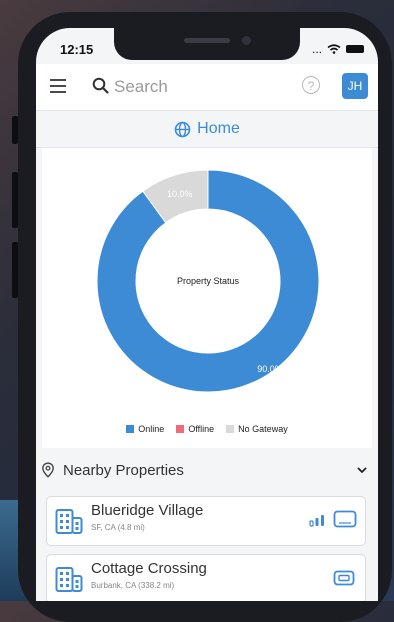 This screenshot has height=622, width=394. What do you see at coordinates (207, 470) in the screenshot?
I see `nearby-properties-header: Nearby Properties` at bounding box center [207, 470].